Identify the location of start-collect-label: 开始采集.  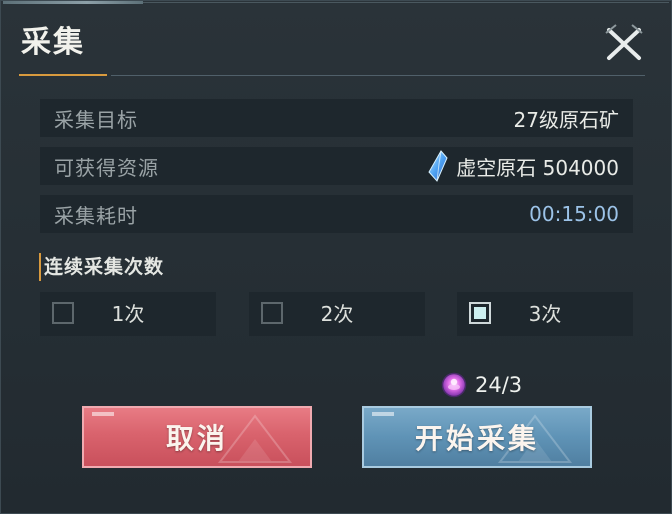
(476, 438).